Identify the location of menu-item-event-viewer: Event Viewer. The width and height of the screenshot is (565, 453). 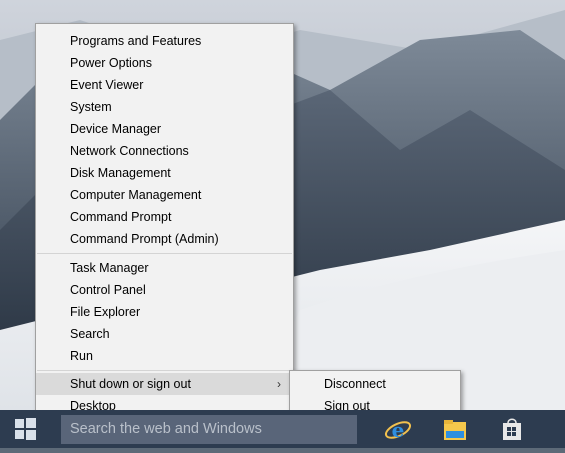
(164, 85).